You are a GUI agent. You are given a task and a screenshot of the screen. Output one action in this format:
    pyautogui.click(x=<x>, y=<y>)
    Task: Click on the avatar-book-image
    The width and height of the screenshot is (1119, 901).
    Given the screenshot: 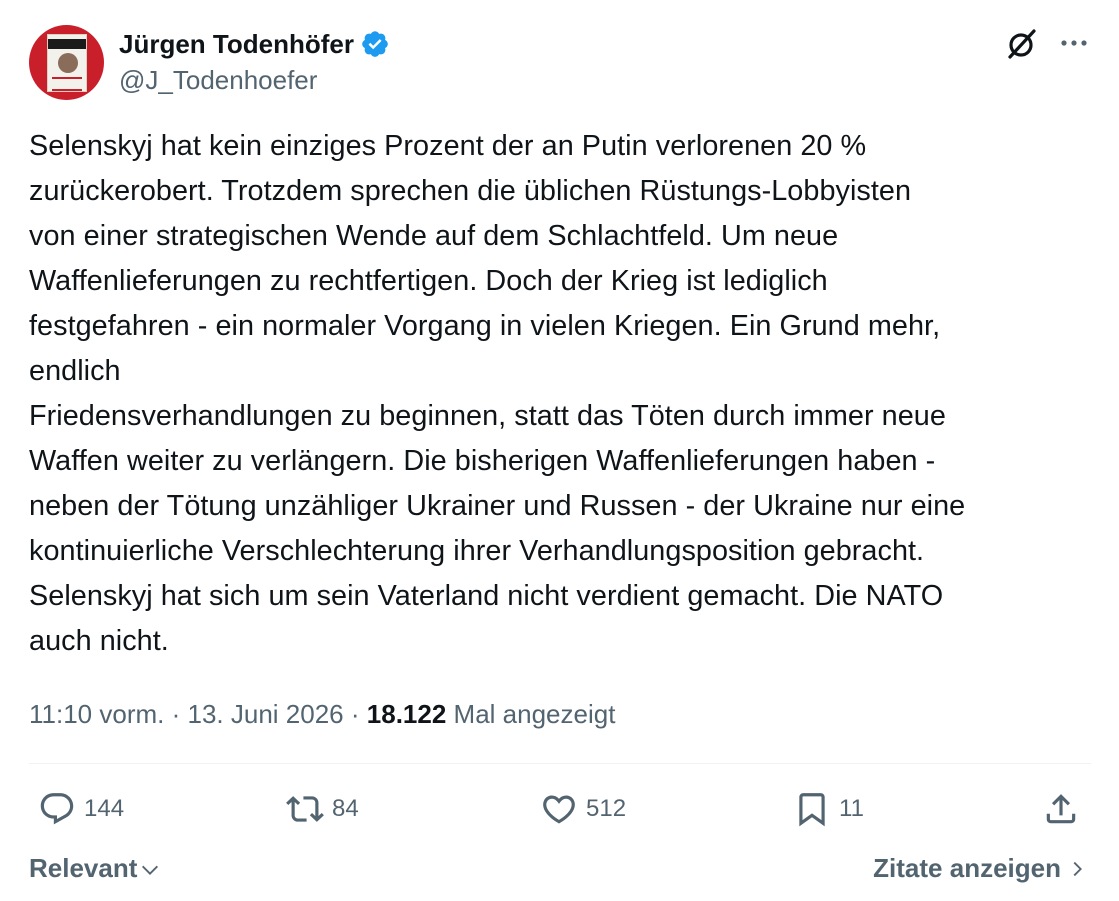 What is the action you would take?
    pyautogui.click(x=67, y=63)
    